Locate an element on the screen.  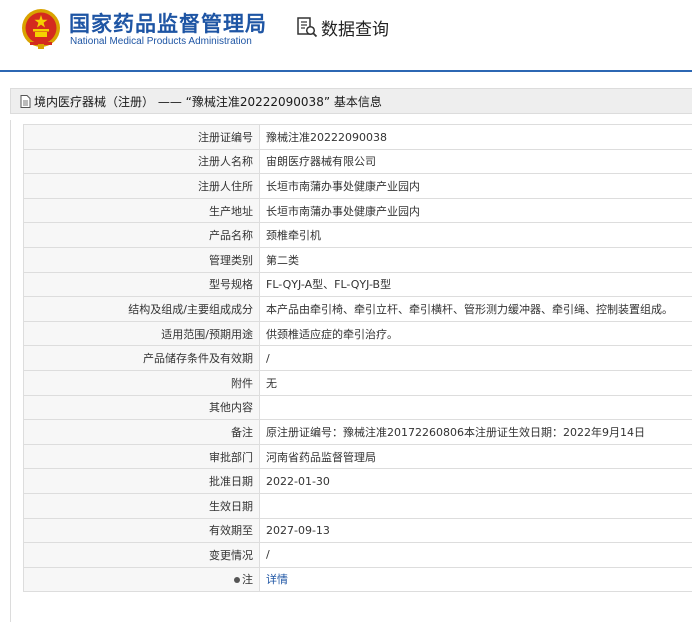
table-row: 批准日期 2022-01-30 is located at coordinates (357, 481).